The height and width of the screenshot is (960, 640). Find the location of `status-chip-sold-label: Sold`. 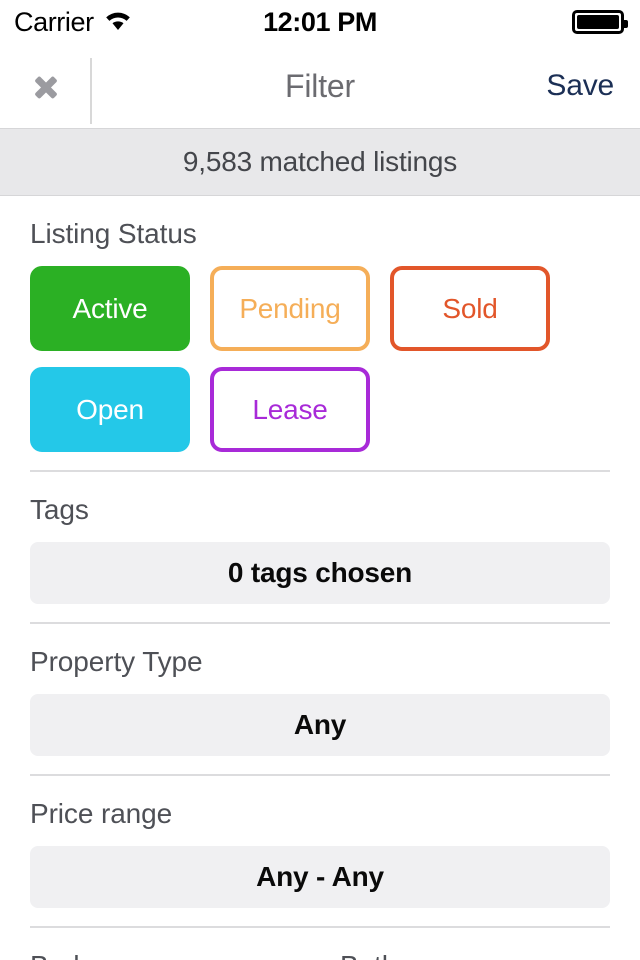

status-chip-sold-label: Sold is located at coordinates (470, 308).